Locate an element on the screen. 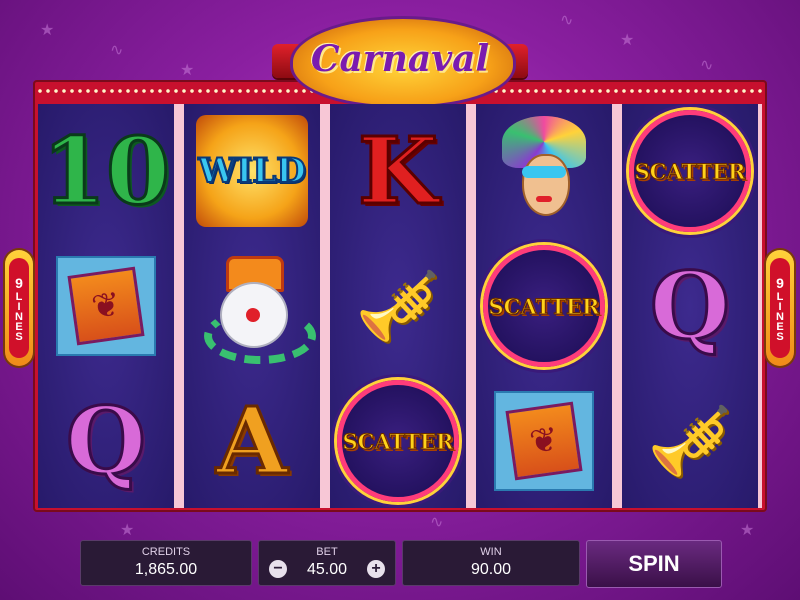 This screenshot has width=800, height=600. win-label: WIN is located at coordinates (491, 552).